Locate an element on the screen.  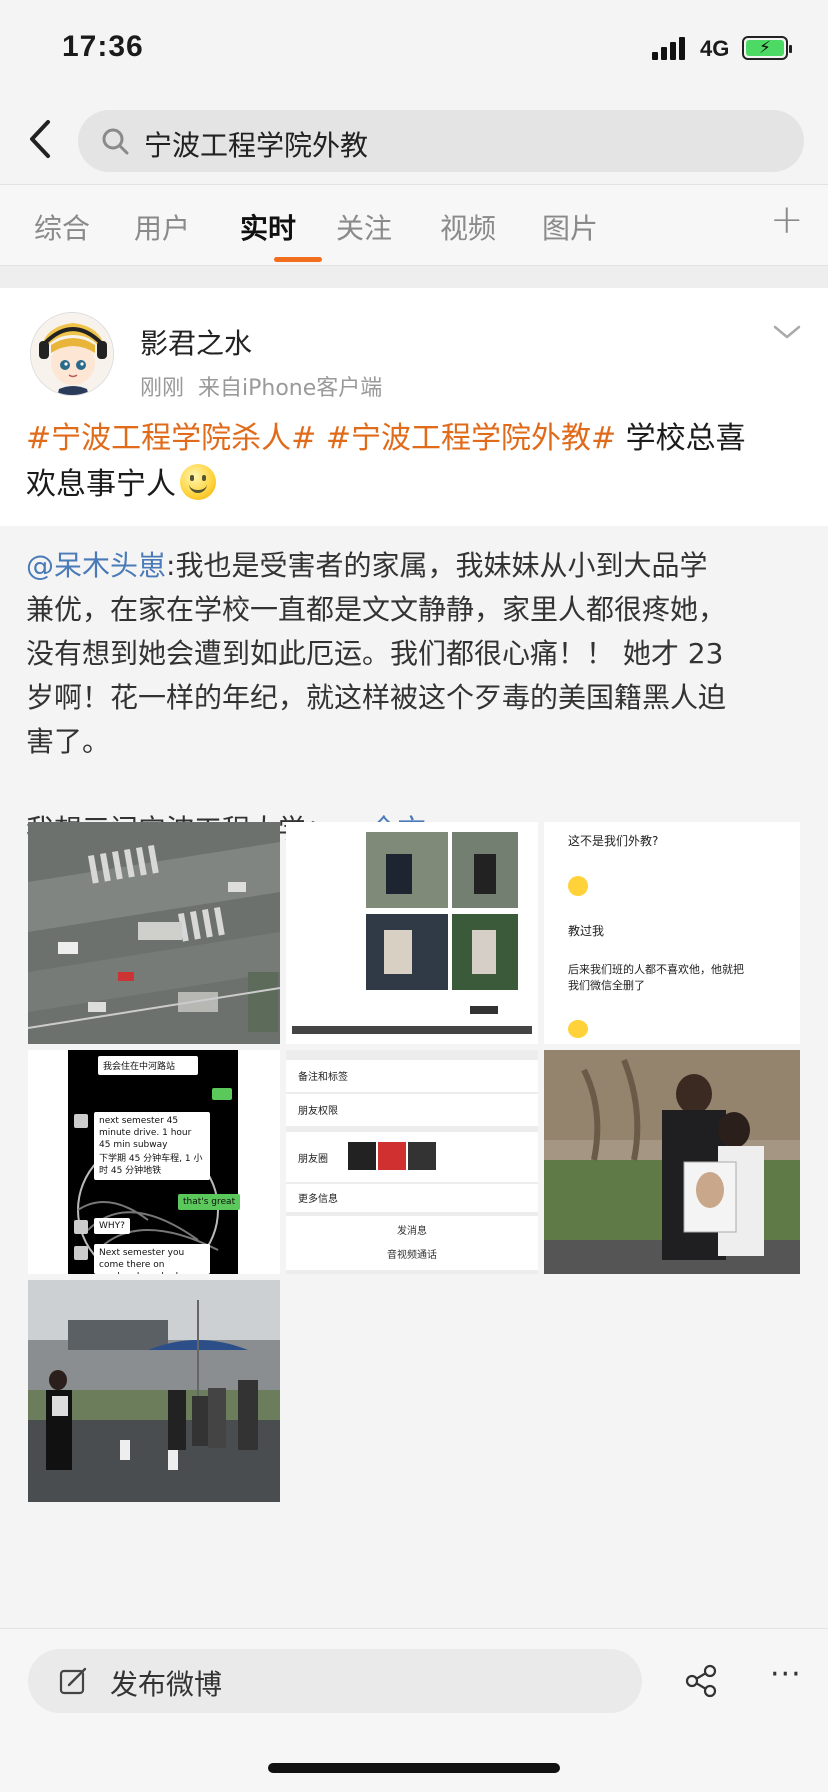
profile-row: 更多信息 is located at coordinates (318, 1199).